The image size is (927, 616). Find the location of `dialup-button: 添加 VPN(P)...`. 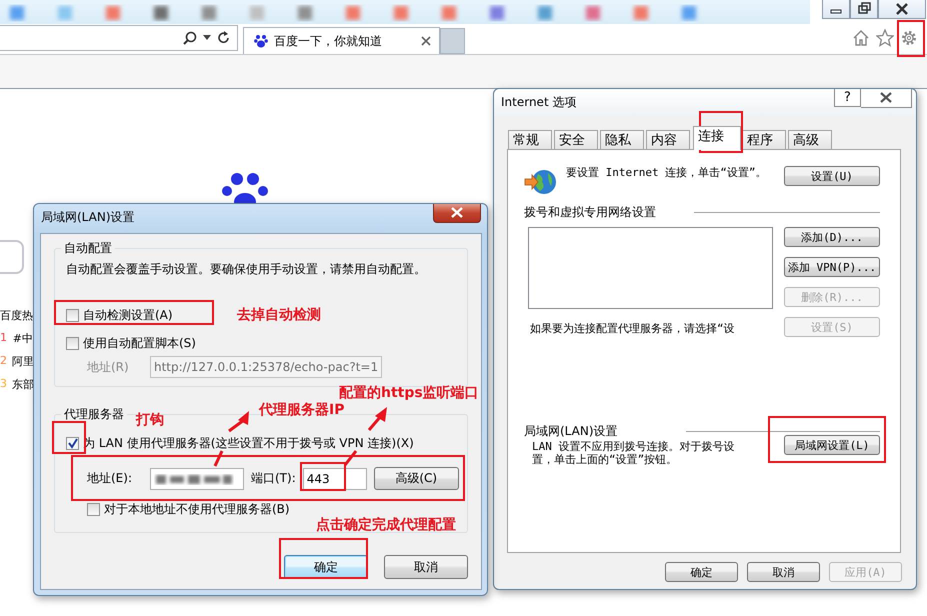

dialup-button: 添加 VPN(P)... is located at coordinates (832, 267).